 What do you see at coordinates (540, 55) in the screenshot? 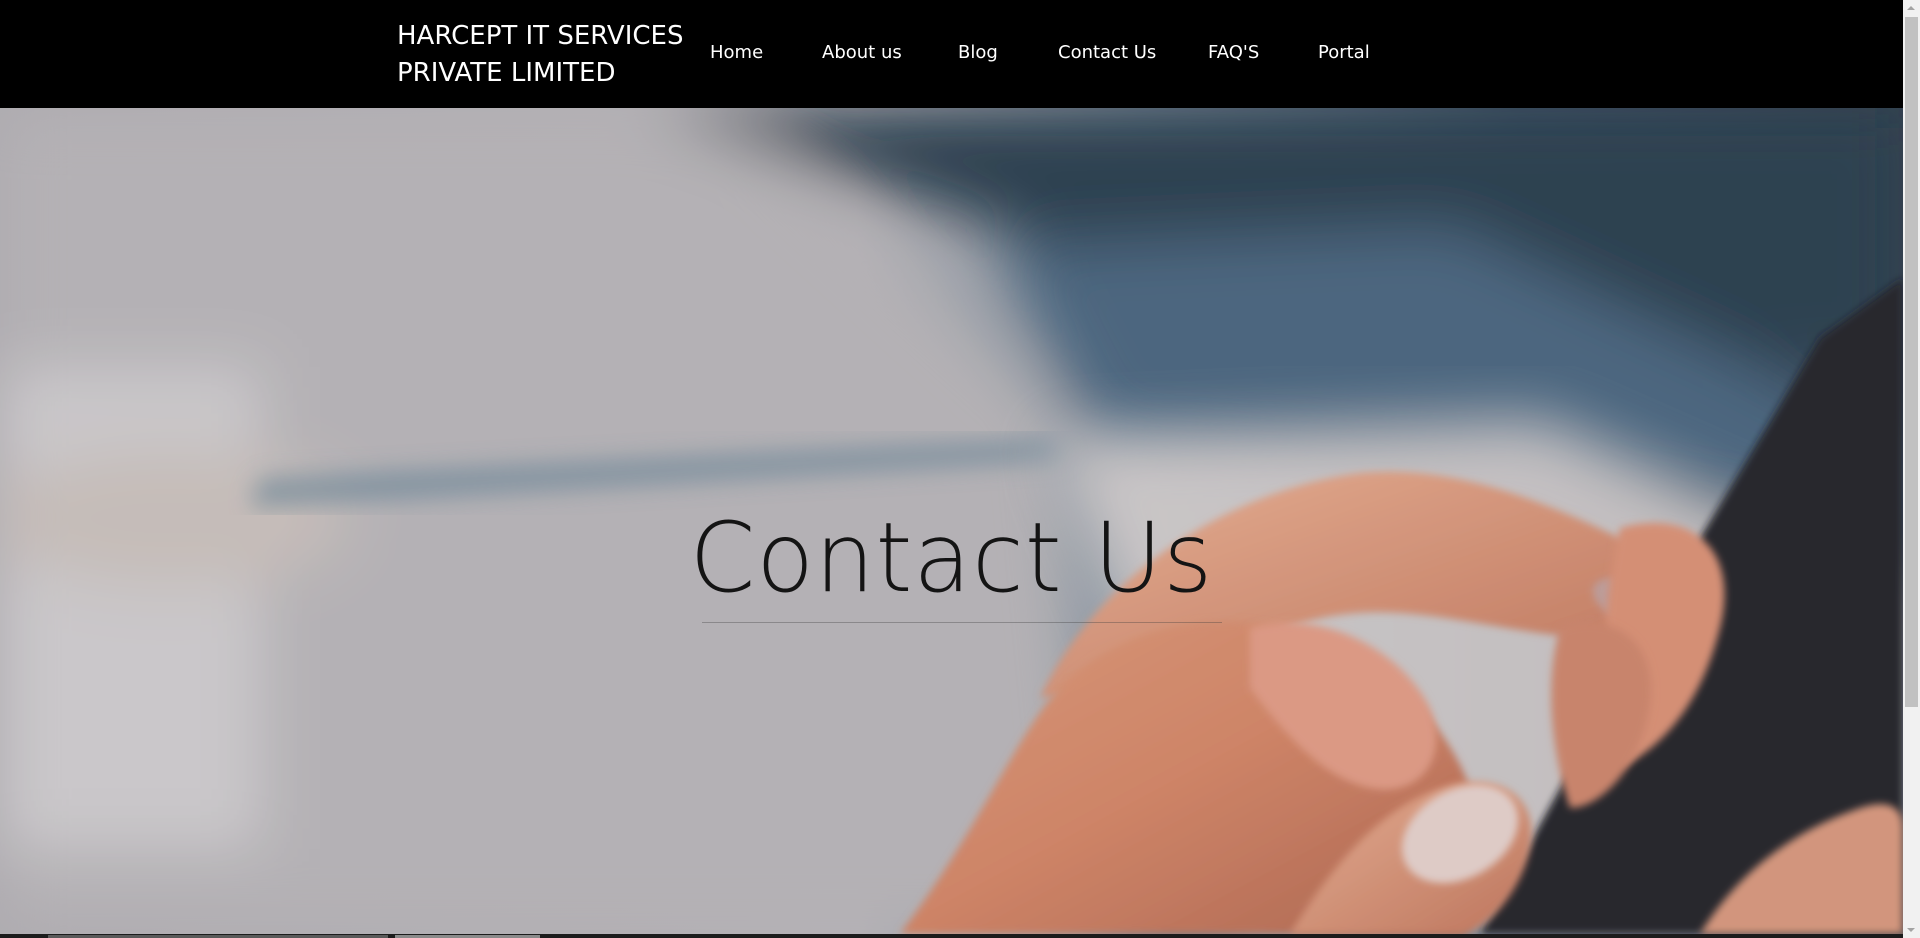
I see `brand-logo-link: HARCEPT IT SERVICES PRIVATE LIMITED` at bounding box center [540, 55].